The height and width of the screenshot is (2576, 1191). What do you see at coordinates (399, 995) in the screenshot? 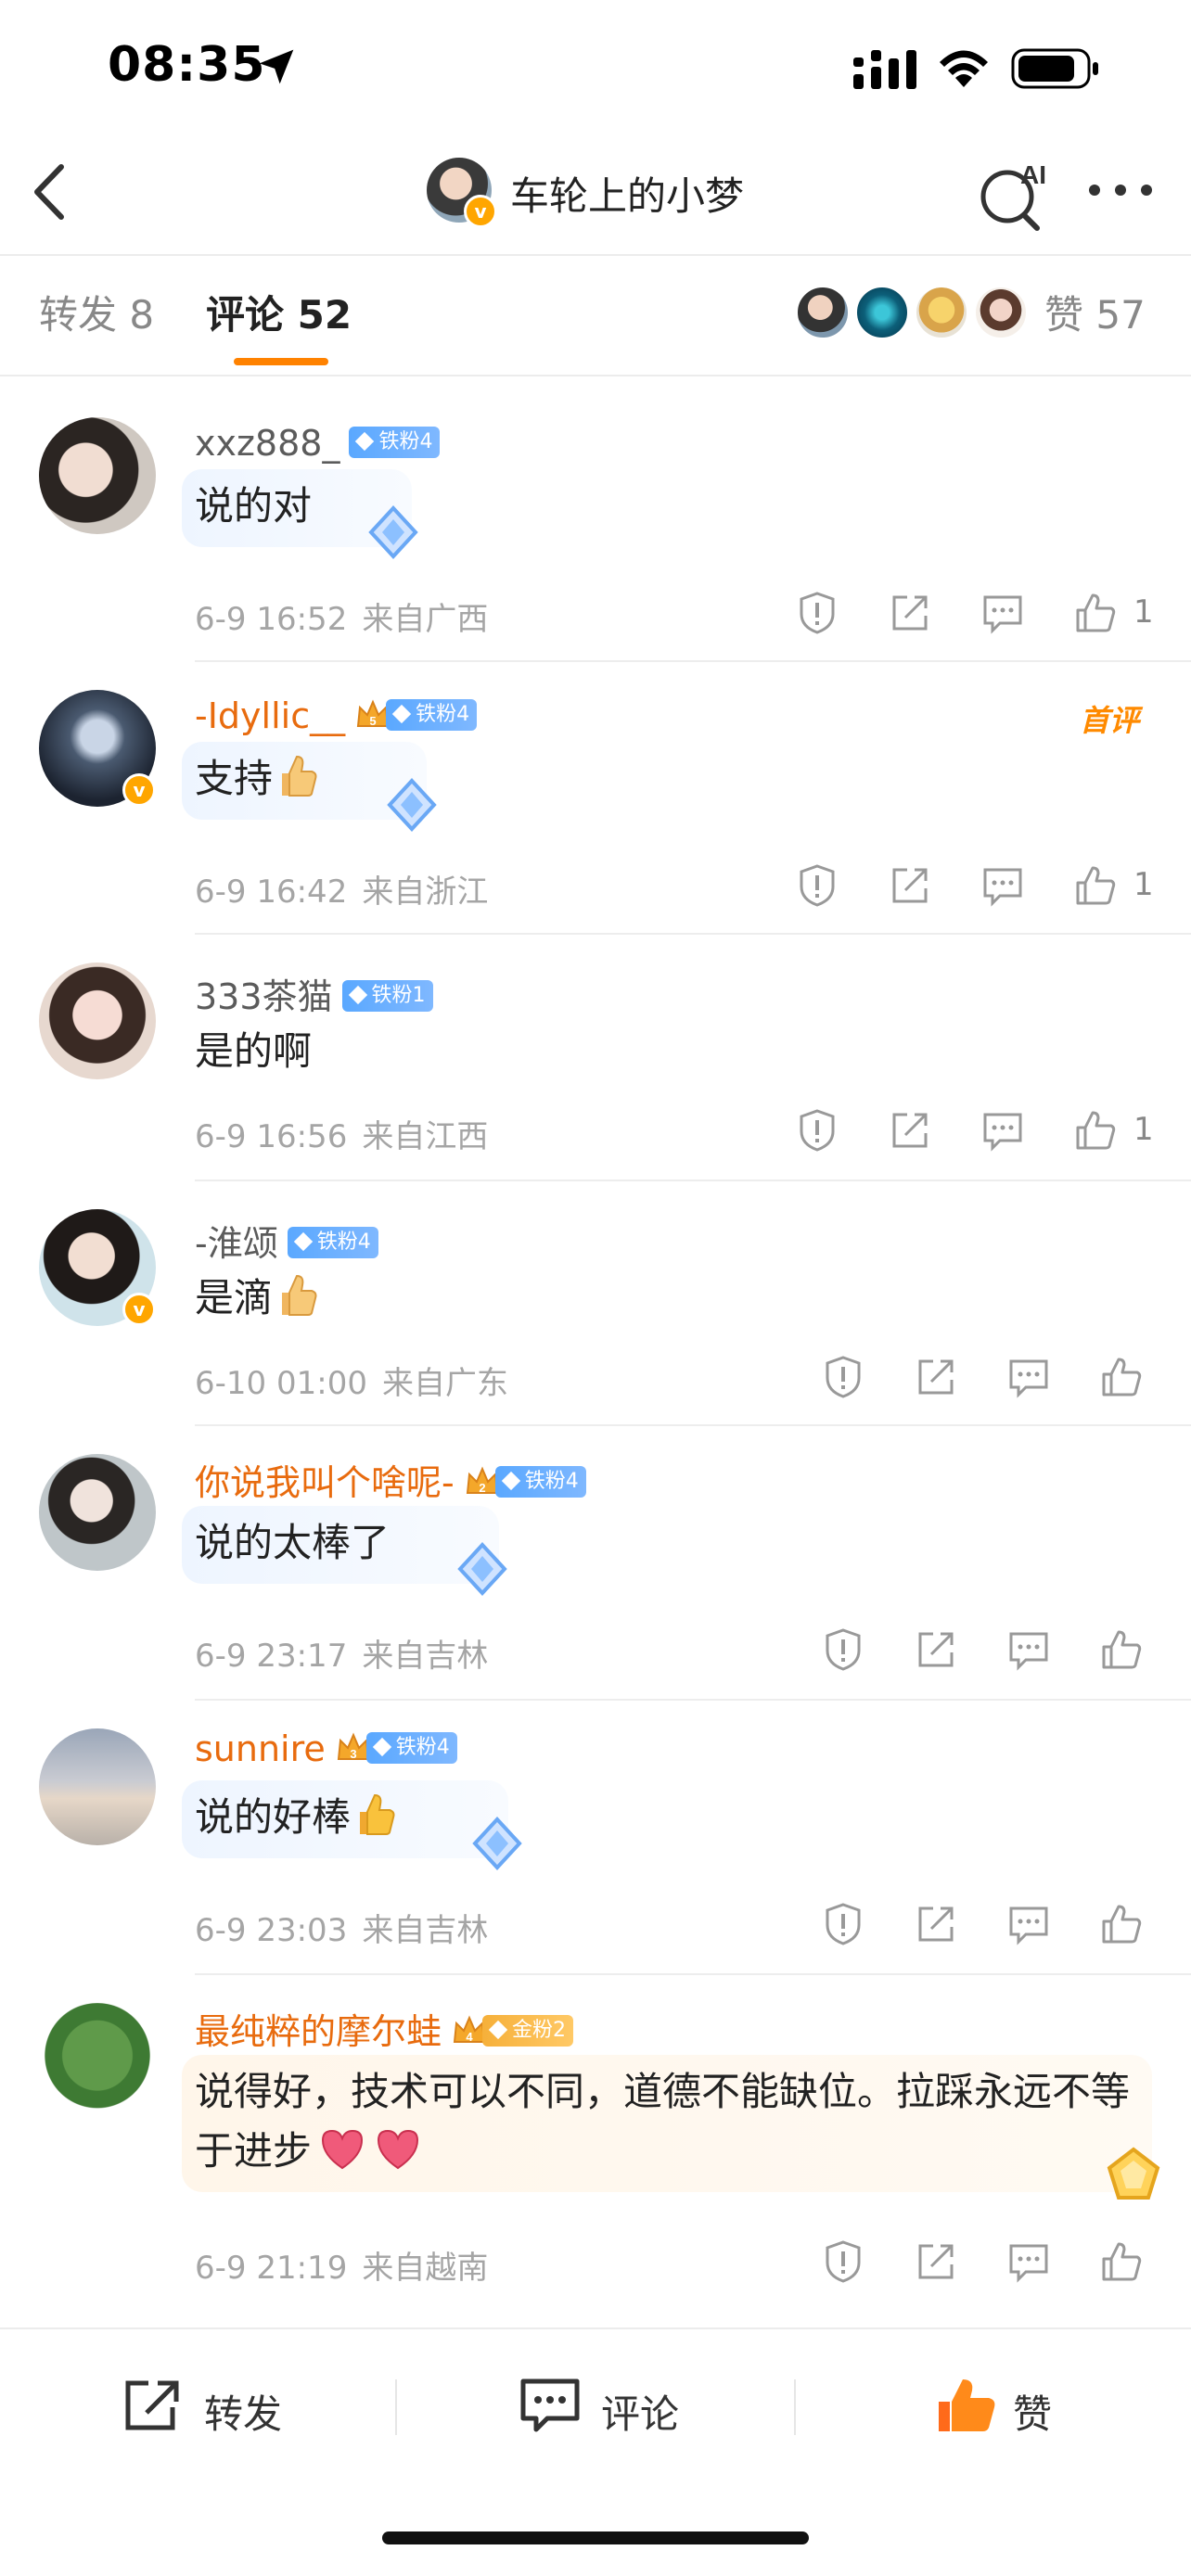
I see `fan-badge-label: 铁粉1` at bounding box center [399, 995].